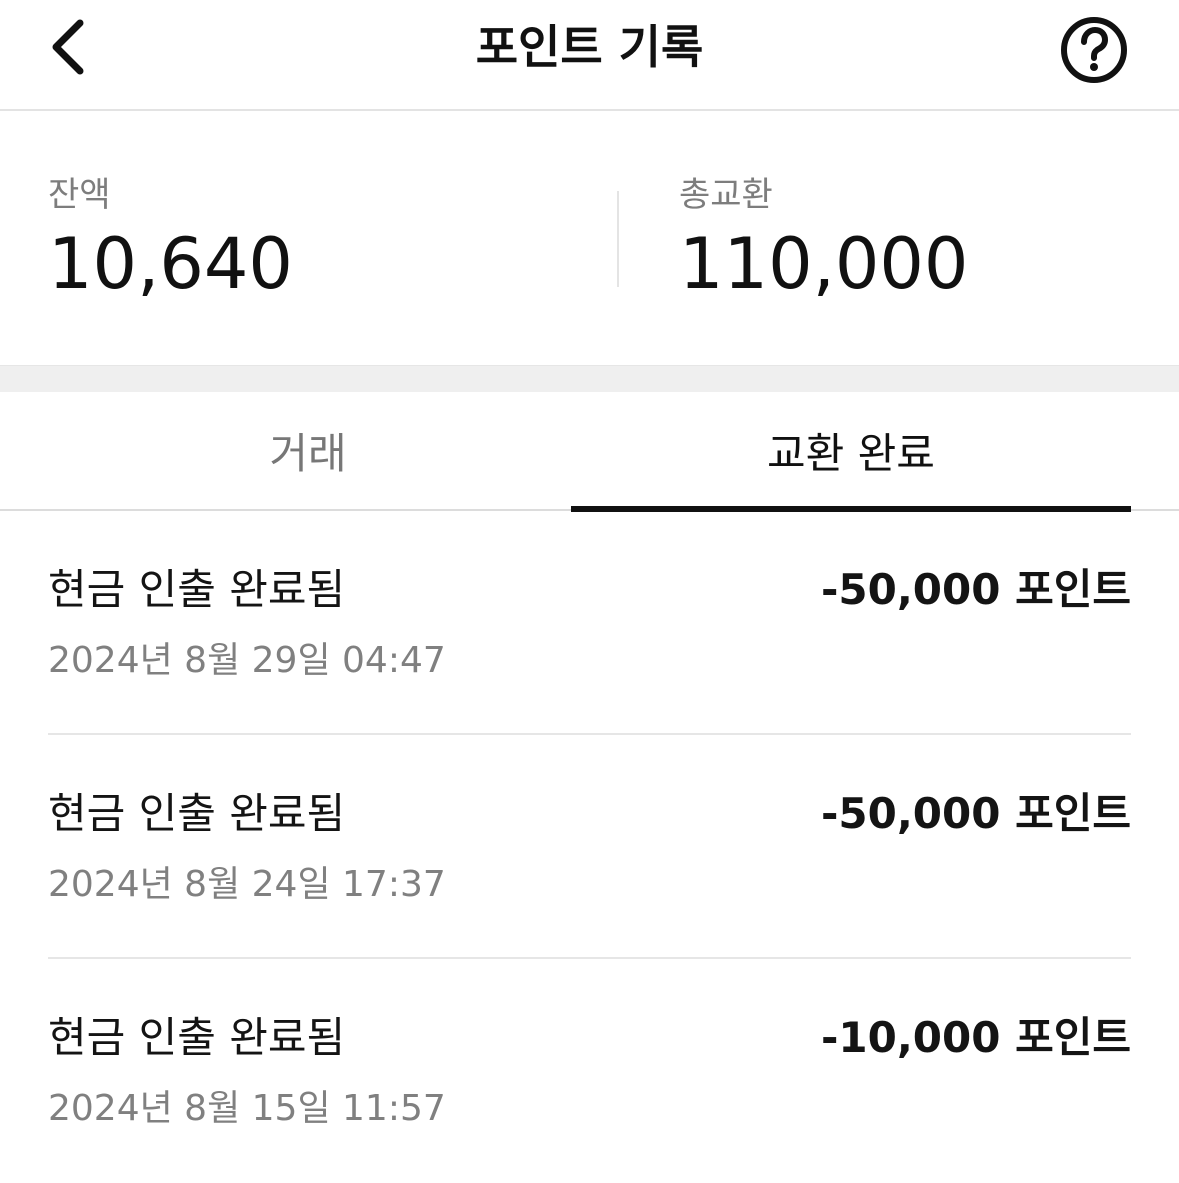  Describe the element at coordinates (589, 47) in the screenshot. I see `page-title: 포인트 기록` at that location.